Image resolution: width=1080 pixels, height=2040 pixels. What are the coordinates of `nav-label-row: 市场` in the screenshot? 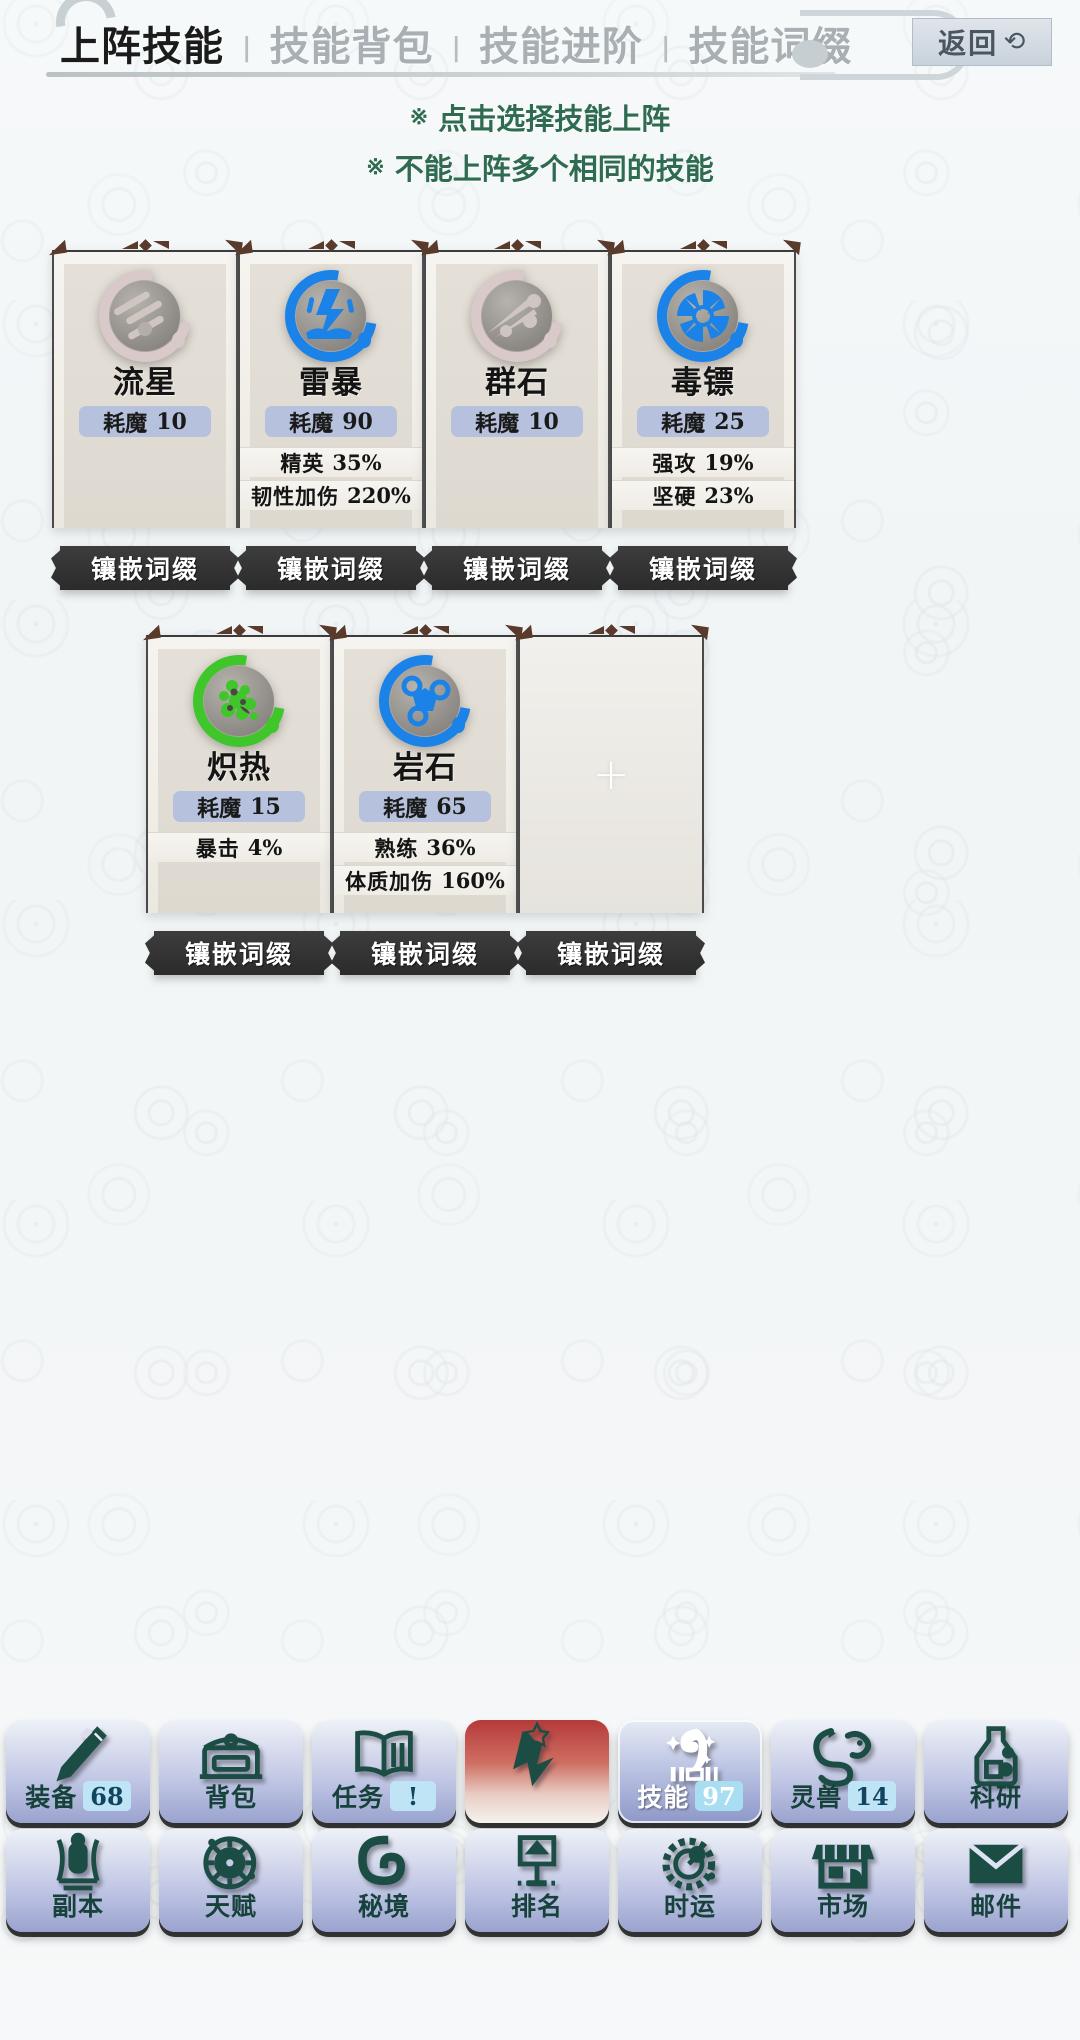 It's located at (843, 1905).